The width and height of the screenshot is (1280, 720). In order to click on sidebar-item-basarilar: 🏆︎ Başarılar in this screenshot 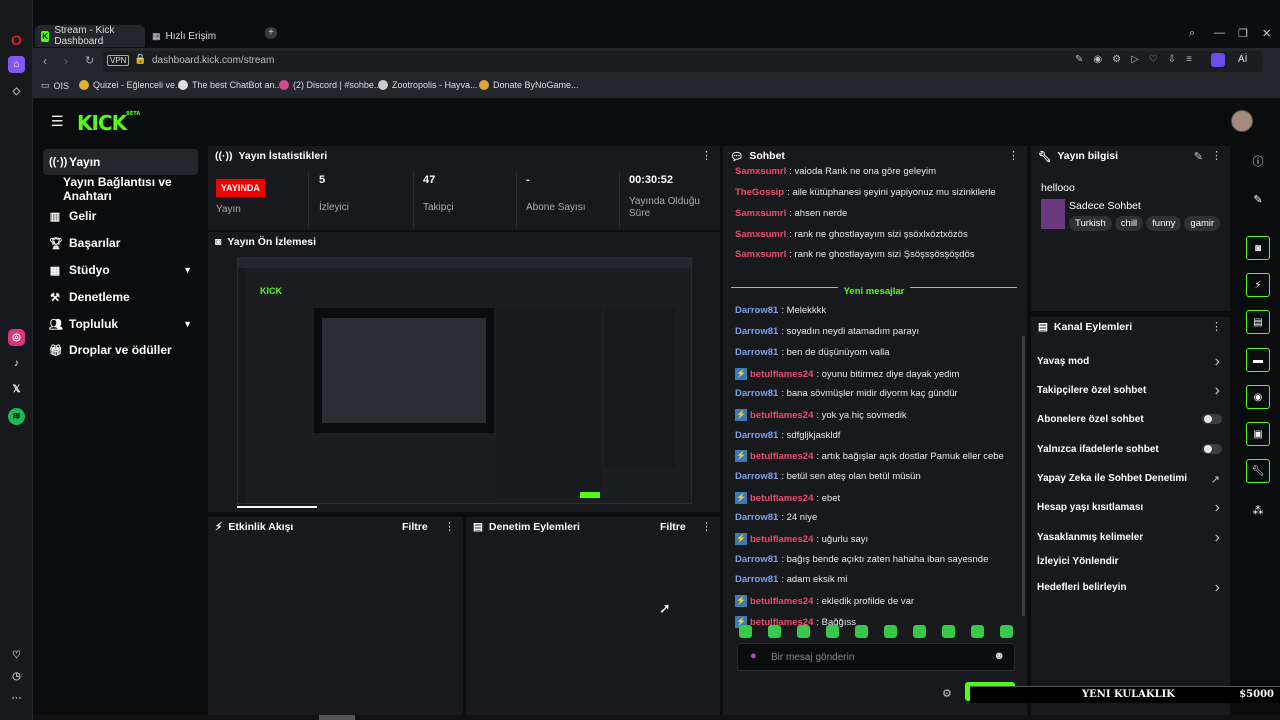, I will do `click(120, 243)`.